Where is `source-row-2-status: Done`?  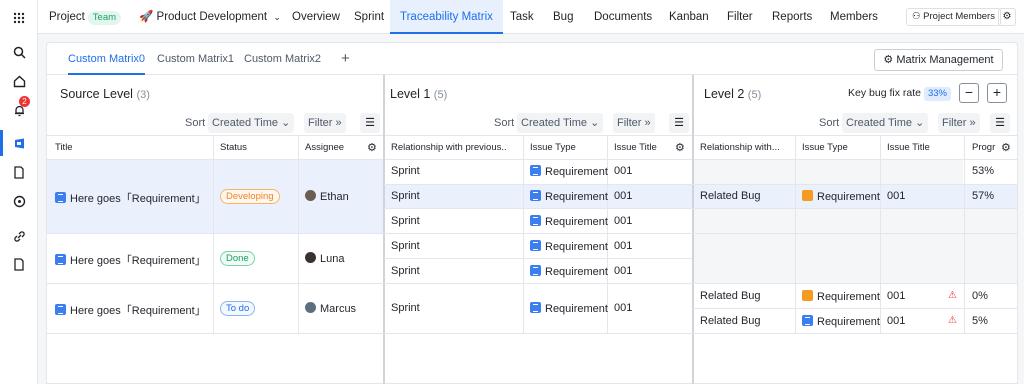 source-row-2-status: Done is located at coordinates (237, 258).